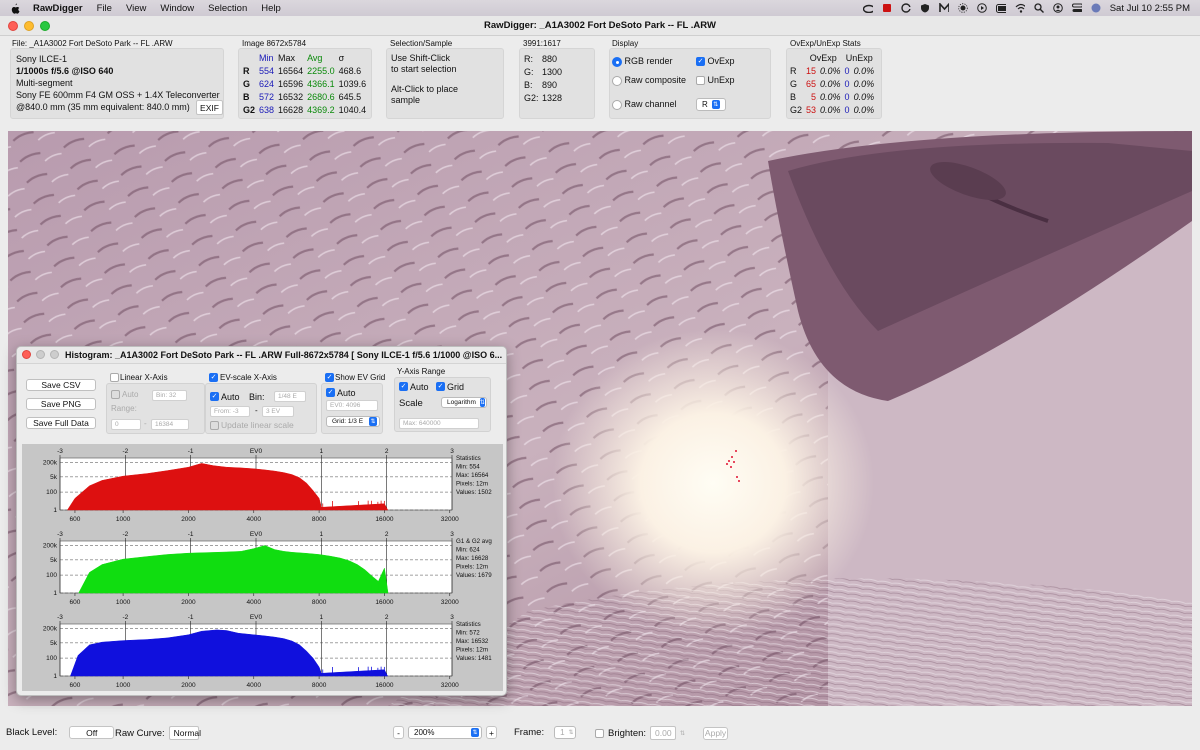 The width and height of the screenshot is (1200, 750). Describe the element at coordinates (649, 80) in the screenshot. I see `raw-composite-radio: Raw composite` at that location.